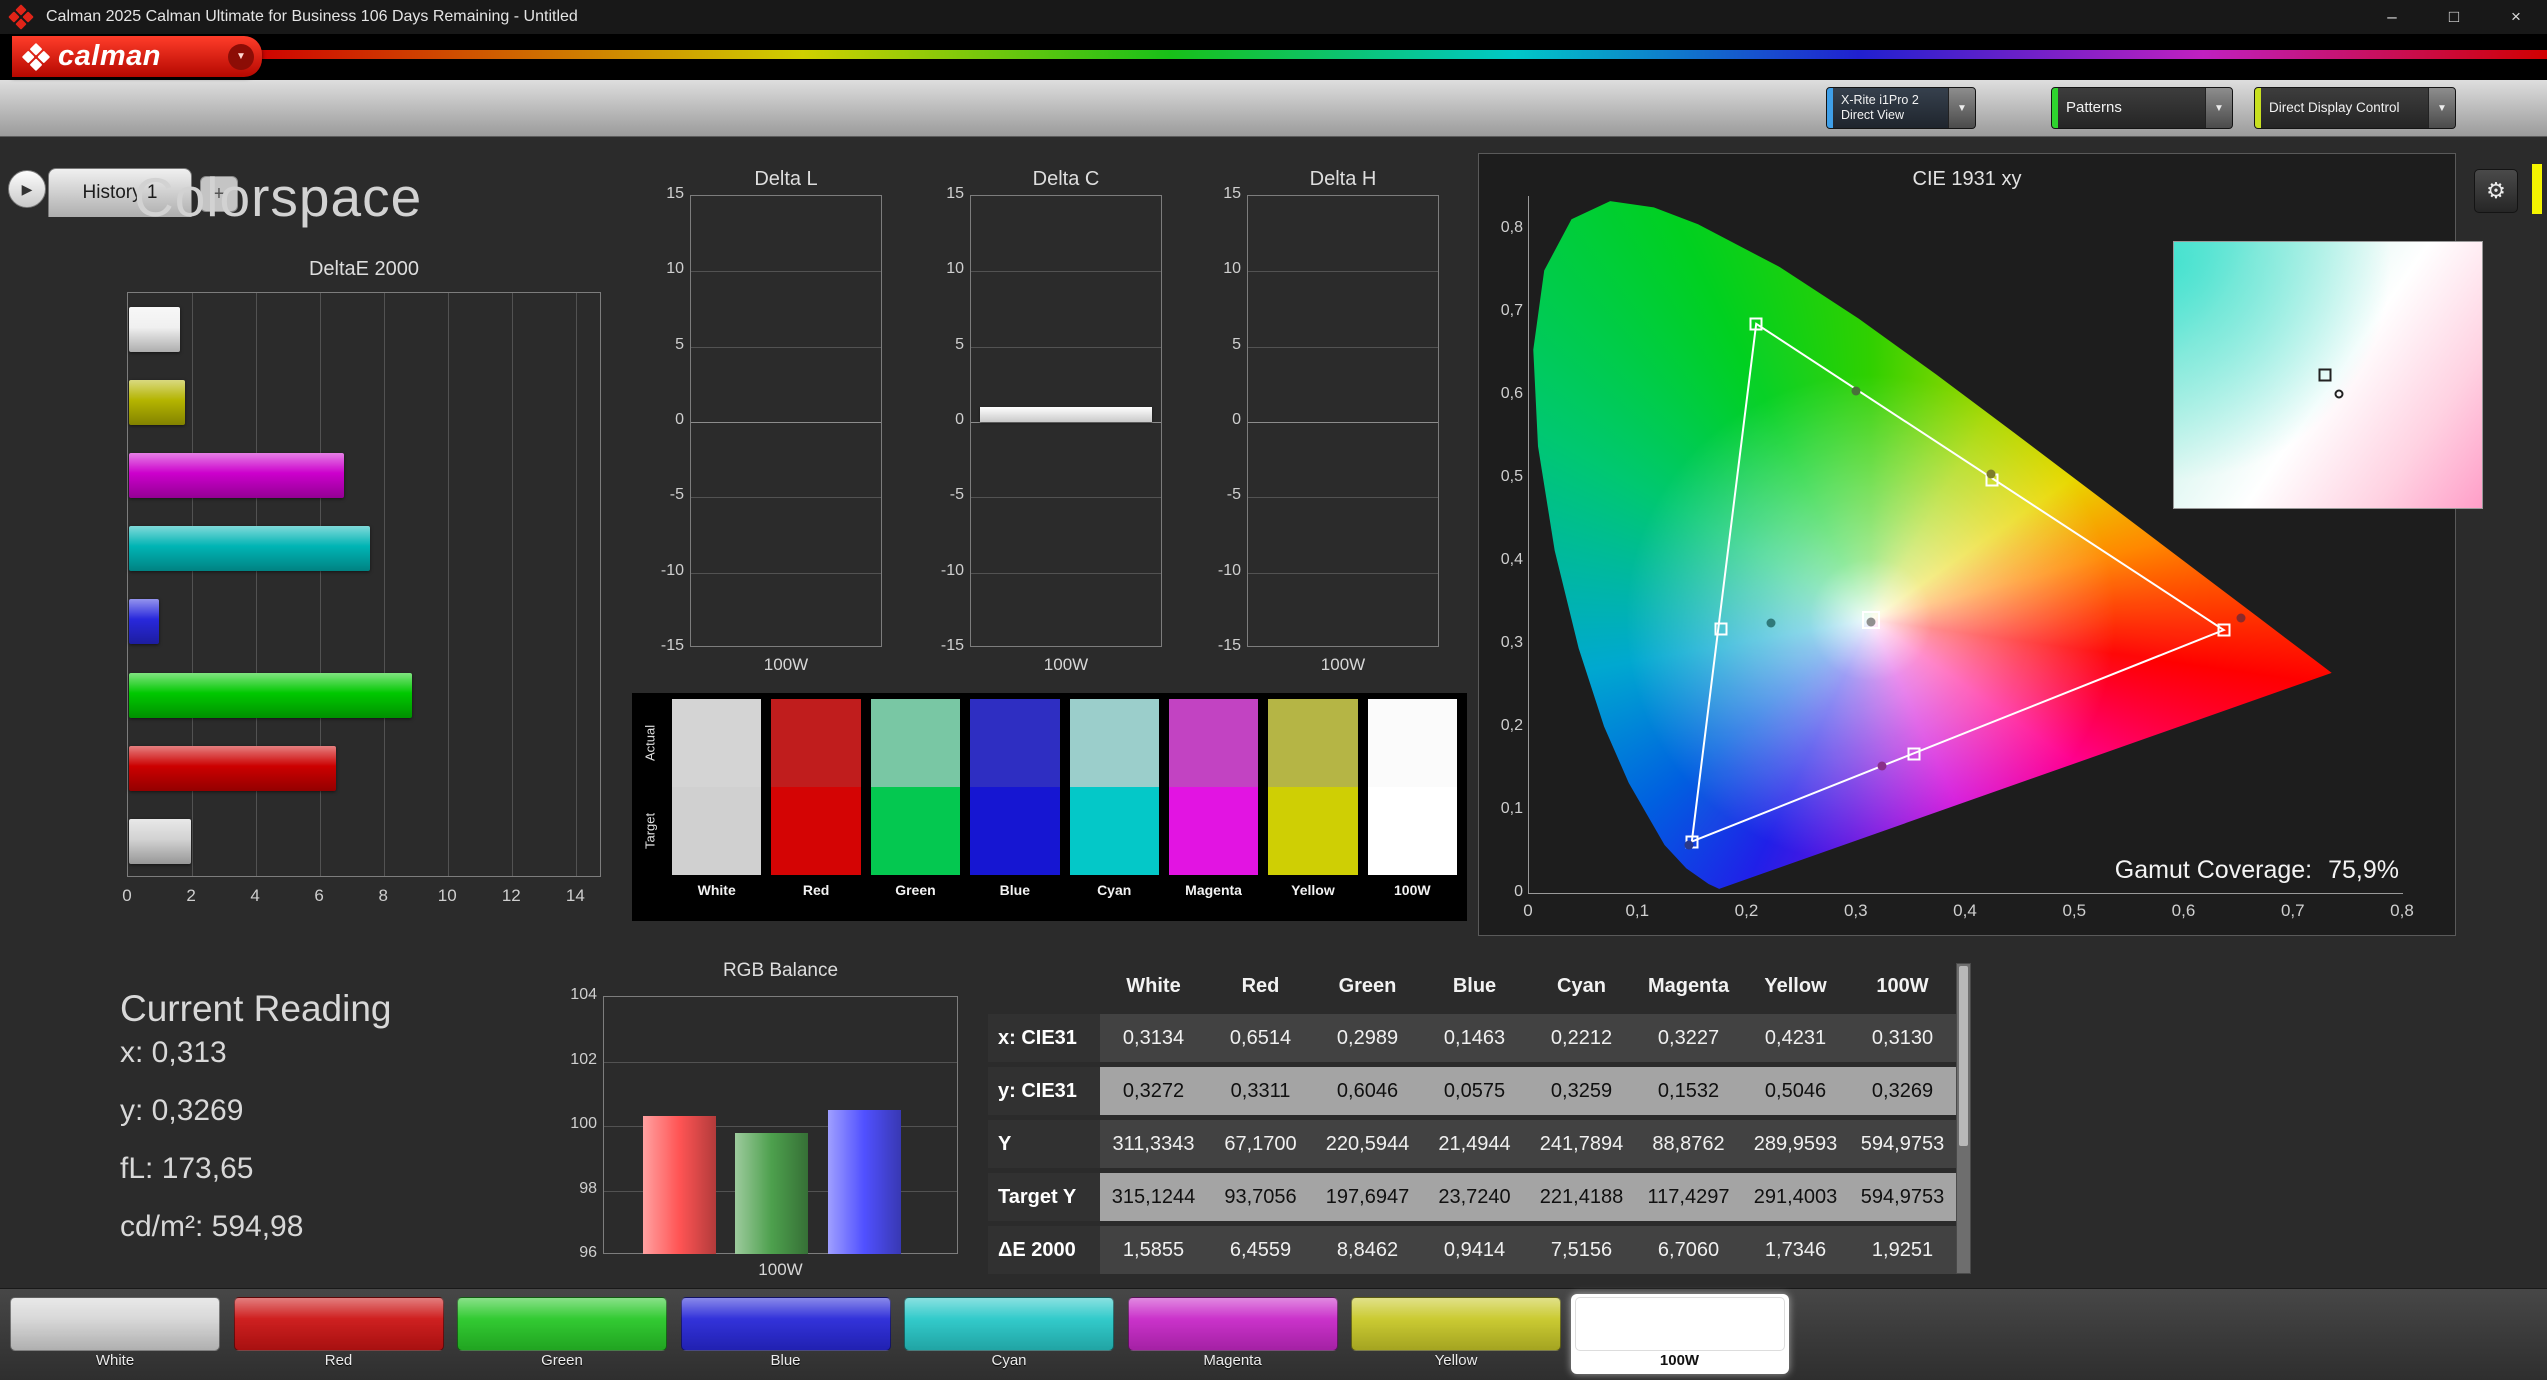 Image resolution: width=2547 pixels, height=1380 pixels. Describe the element at coordinates (1881, 766) in the screenshot. I see `cie-measured-magenta` at that location.